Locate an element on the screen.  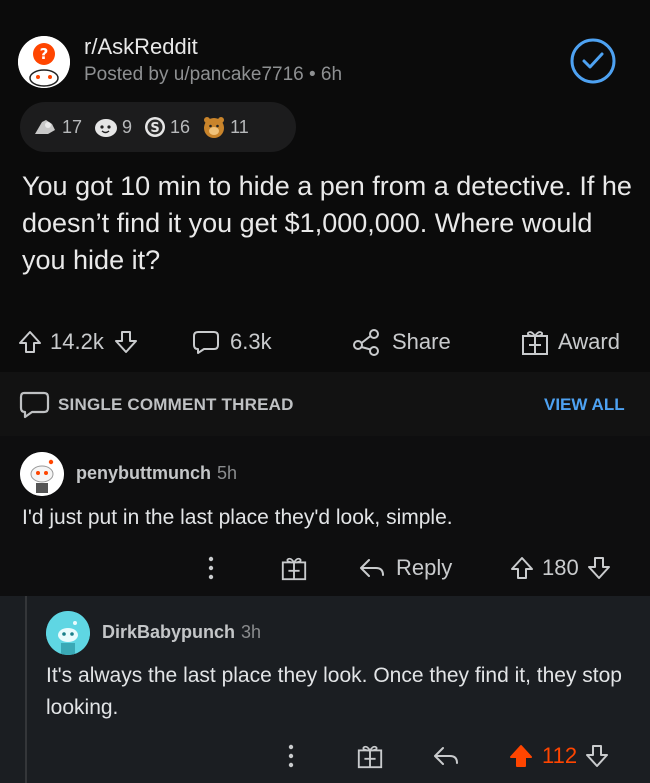
reply-button: Reply is located at coordinates (405, 568).